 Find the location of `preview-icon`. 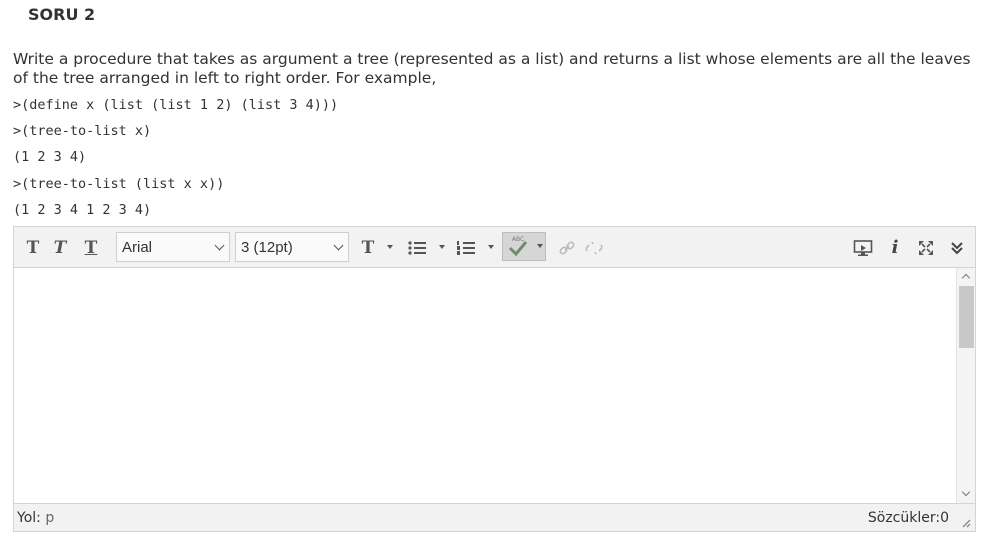

preview-icon is located at coordinates (863, 247).